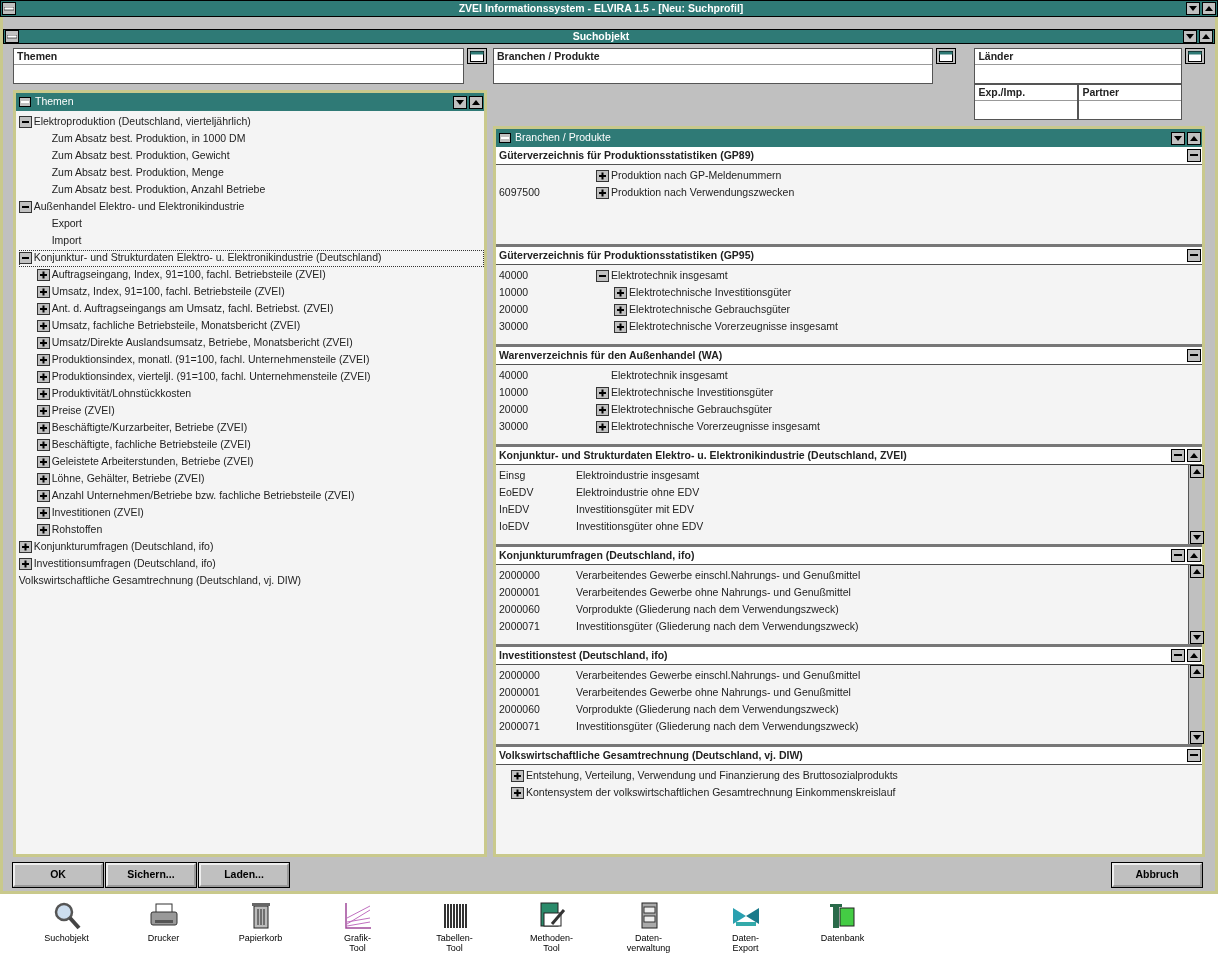 The image size is (1218, 971). I want to click on tree-item: Investitionen (ZVEI), so click(97, 513).